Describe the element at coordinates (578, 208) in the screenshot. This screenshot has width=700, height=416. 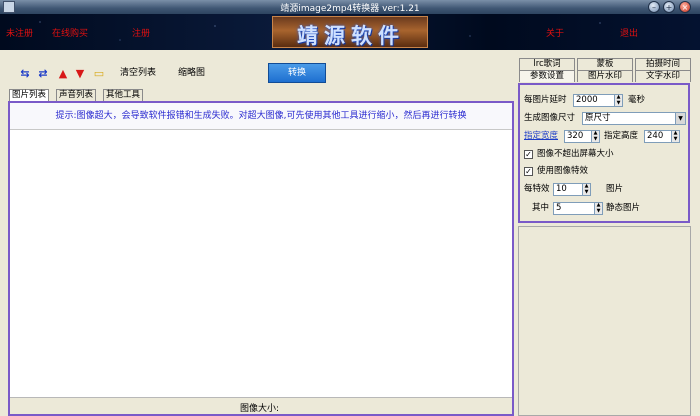
I see `static-count-input: 5 ▲ ▼` at that location.